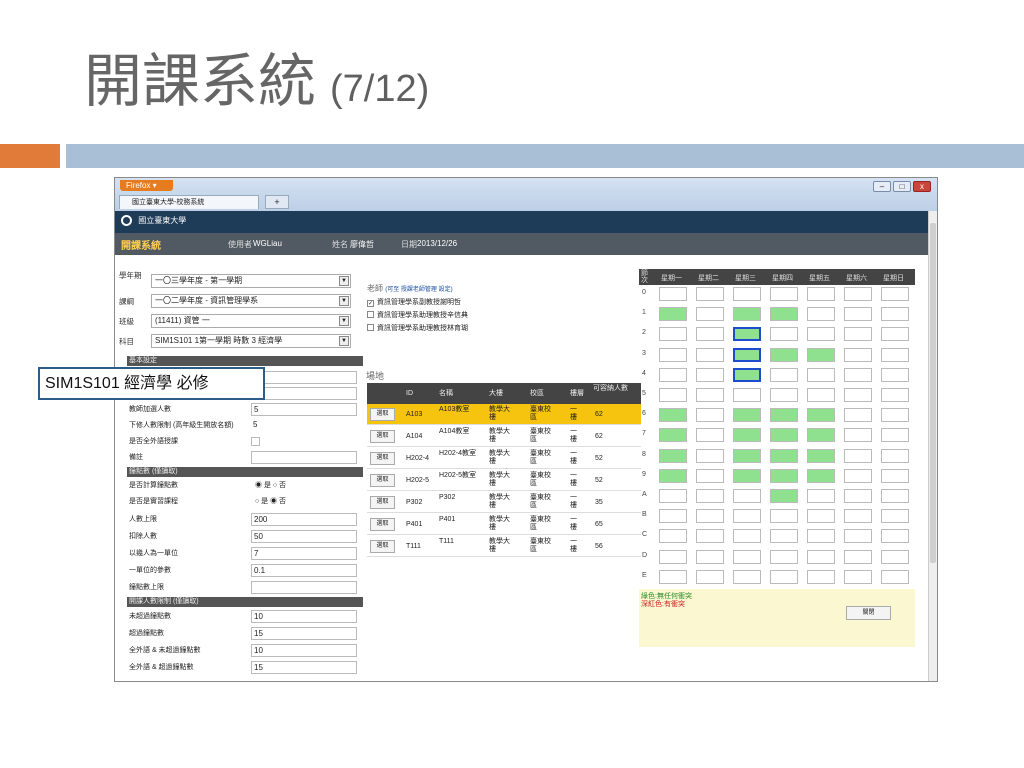 The height and width of the screenshot is (768, 1024). I want to click on page-scrollbar, so click(932, 446).